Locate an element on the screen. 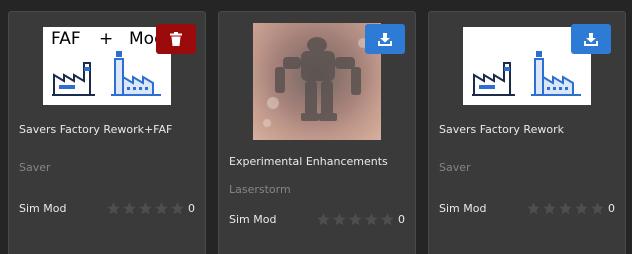 This screenshot has height=254, width=632. mod-thumbnail is located at coordinates (317, 81).